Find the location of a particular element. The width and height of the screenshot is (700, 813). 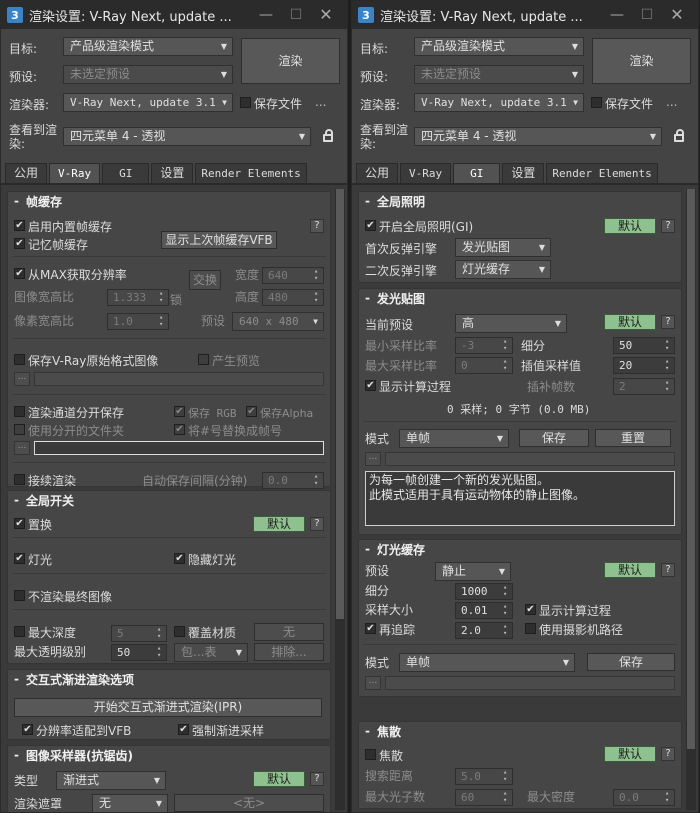

enable-builtin-fb-checkbox: ✔ is located at coordinates (19, 225).